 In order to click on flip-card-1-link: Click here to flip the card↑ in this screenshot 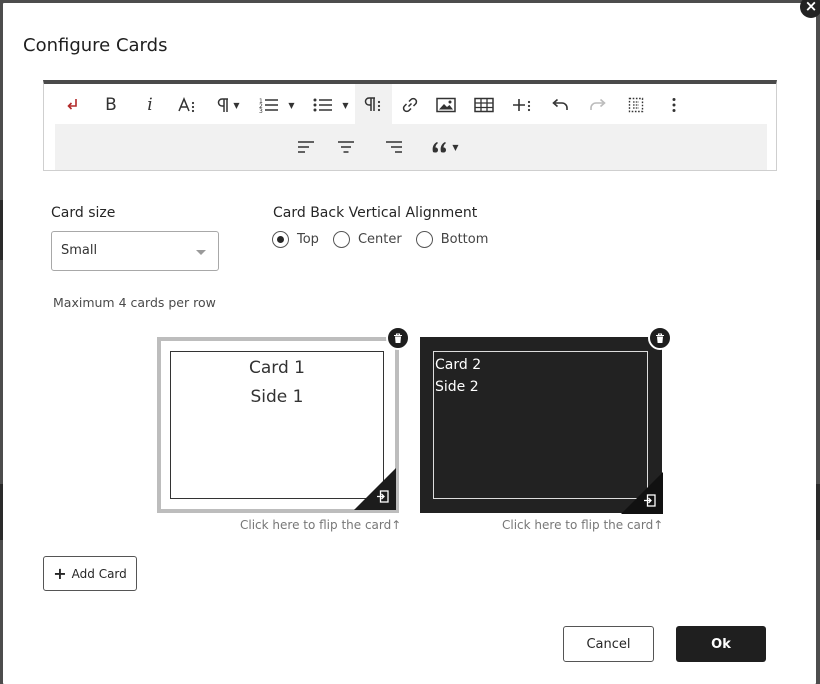, I will do `click(320, 525)`.